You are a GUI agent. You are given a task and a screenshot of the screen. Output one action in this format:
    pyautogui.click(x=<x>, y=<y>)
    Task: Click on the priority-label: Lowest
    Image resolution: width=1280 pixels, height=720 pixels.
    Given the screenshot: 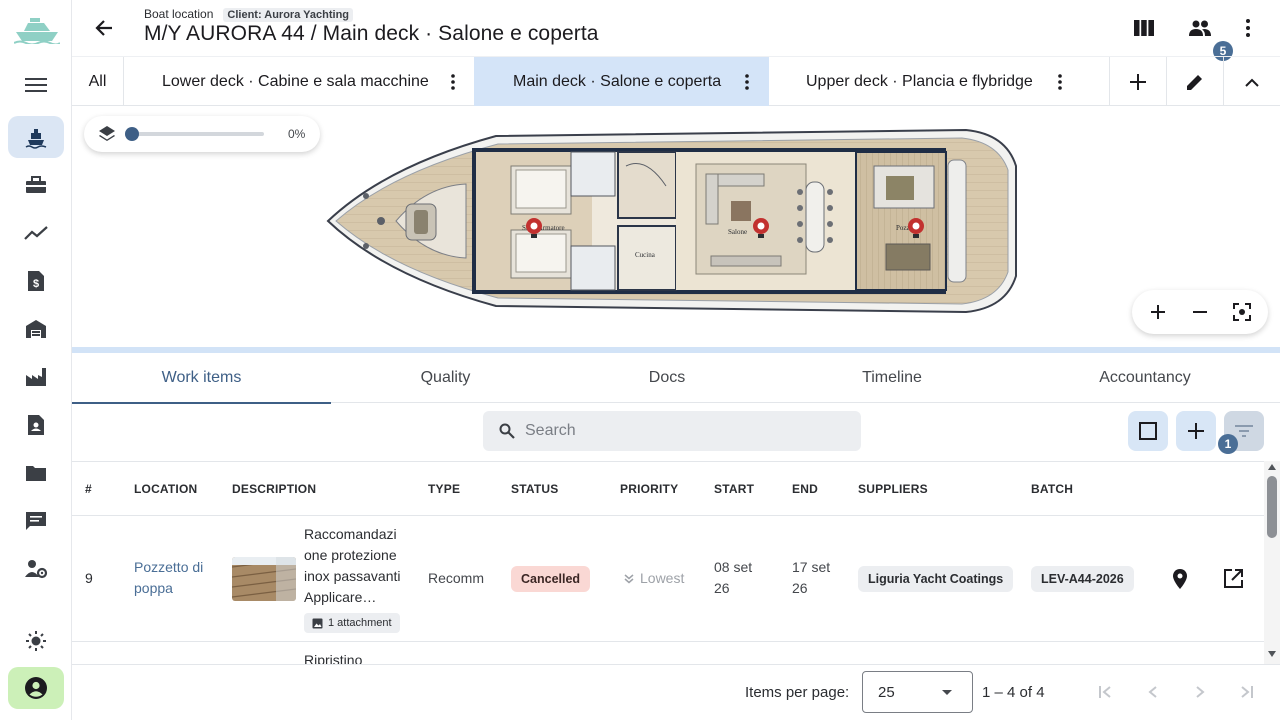 What is the action you would take?
    pyautogui.click(x=662, y=578)
    